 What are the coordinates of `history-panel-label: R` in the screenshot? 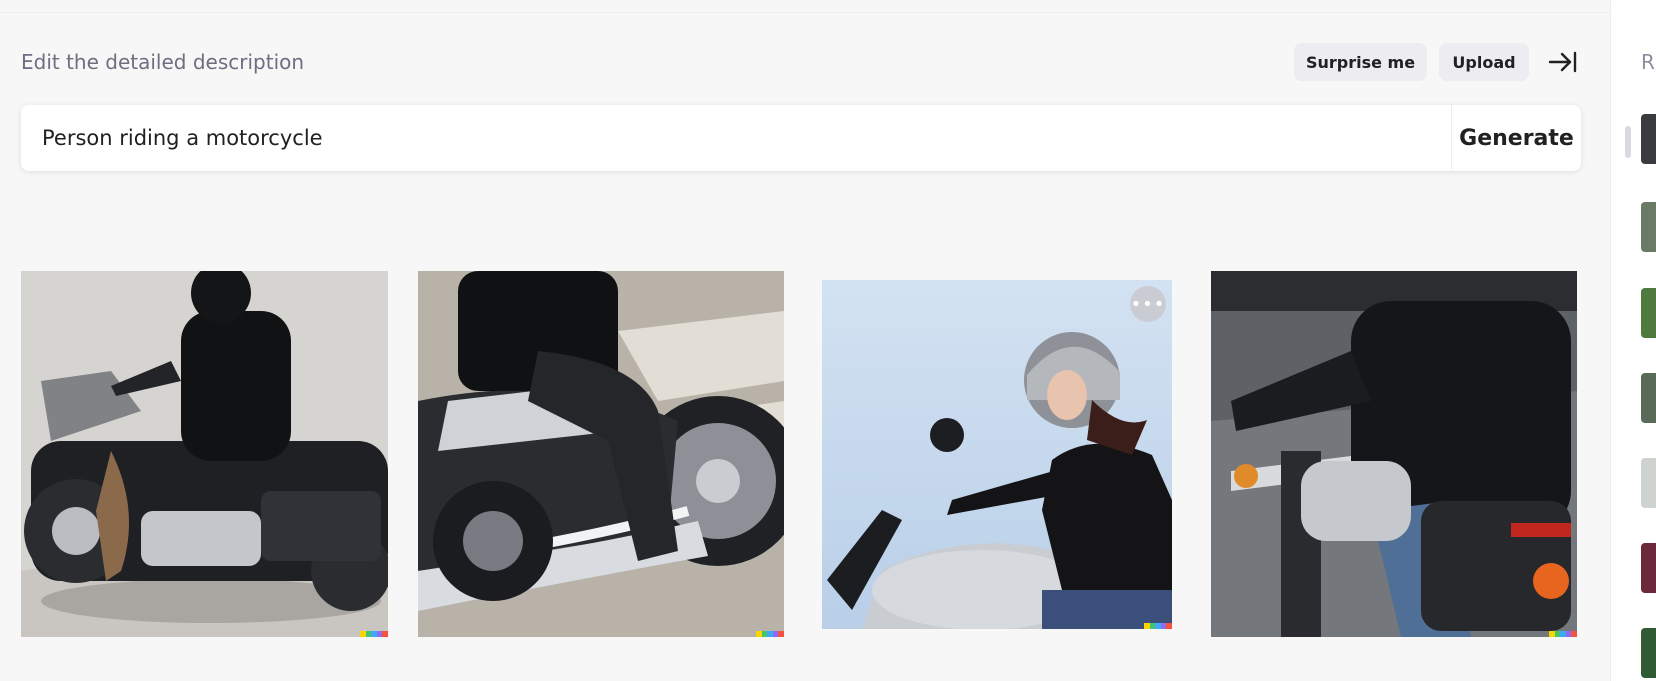 It's located at (1648, 62).